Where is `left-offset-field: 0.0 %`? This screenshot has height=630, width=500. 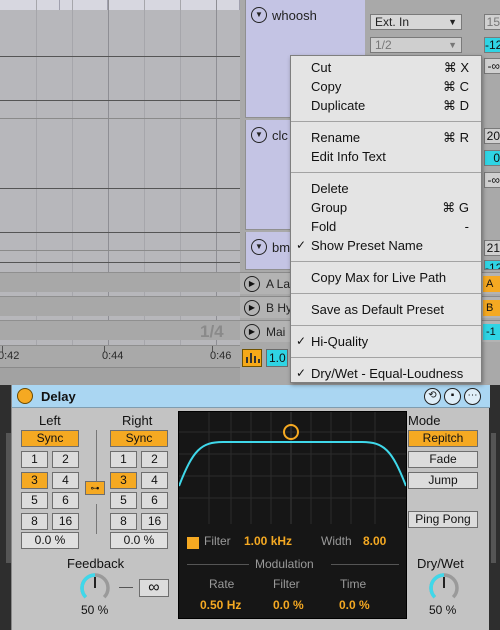
left-offset-field: 0.0 % is located at coordinates (50, 540).